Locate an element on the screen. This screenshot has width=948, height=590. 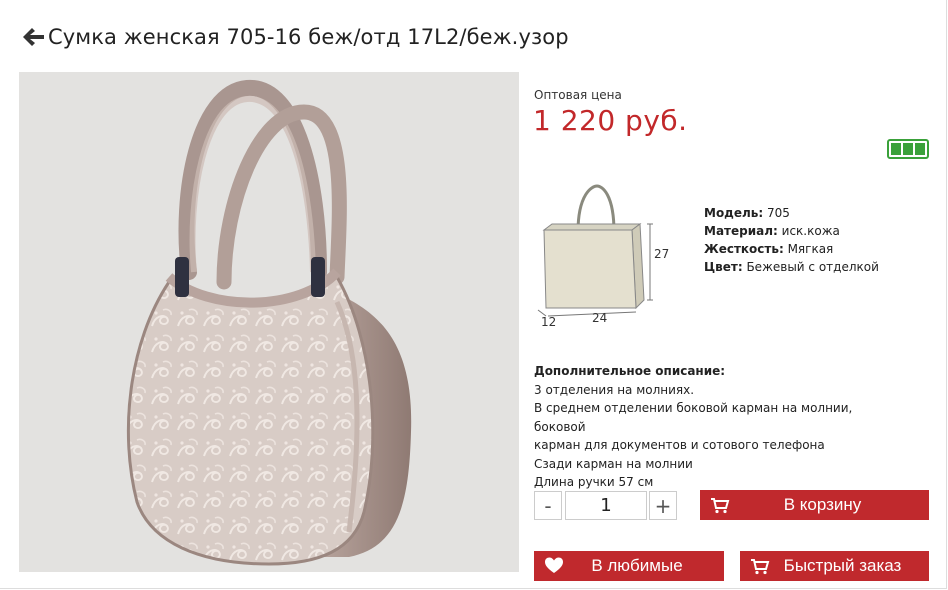
spec-row: Материал: иск.кожа is located at coordinates (791, 231).